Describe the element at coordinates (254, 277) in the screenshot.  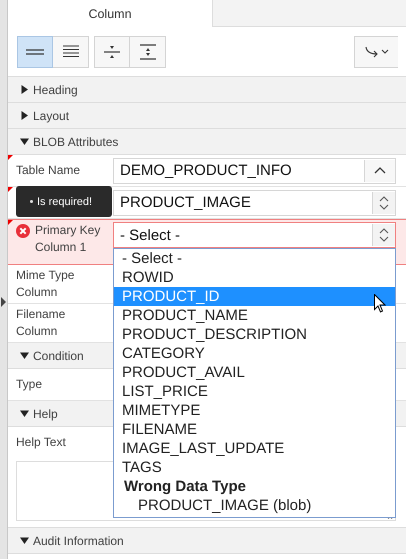
I see `dropdown-option: ROWID` at that location.